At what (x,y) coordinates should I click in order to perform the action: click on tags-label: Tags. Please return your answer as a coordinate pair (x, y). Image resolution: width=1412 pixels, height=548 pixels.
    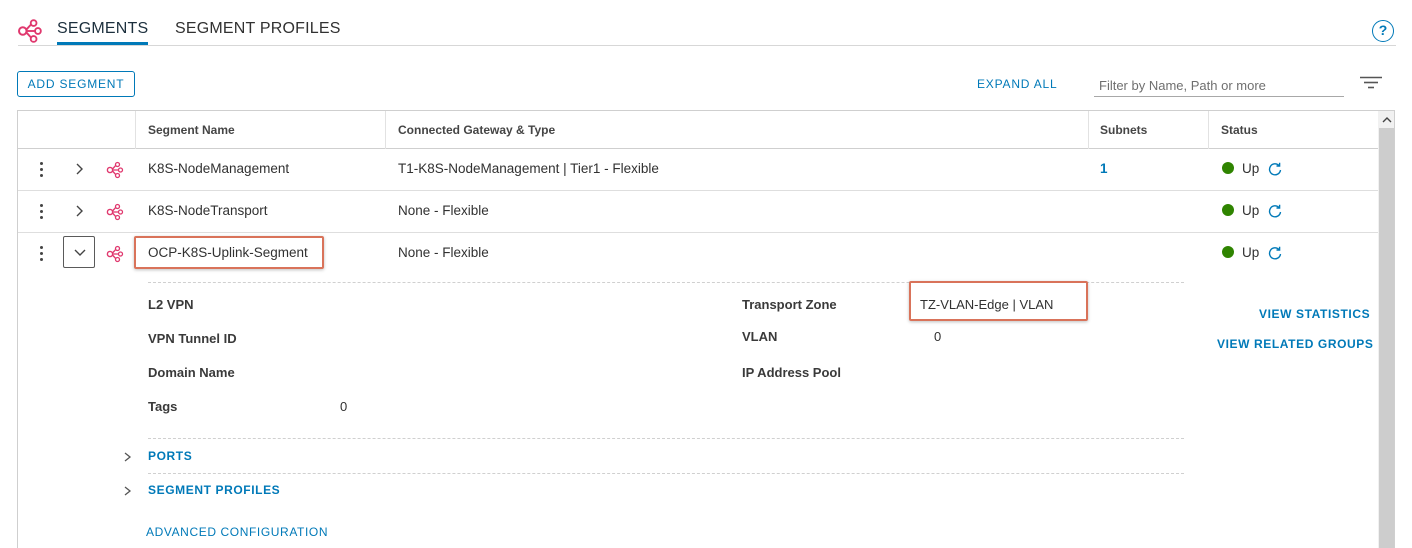
    Looking at the image, I should click on (163, 406).